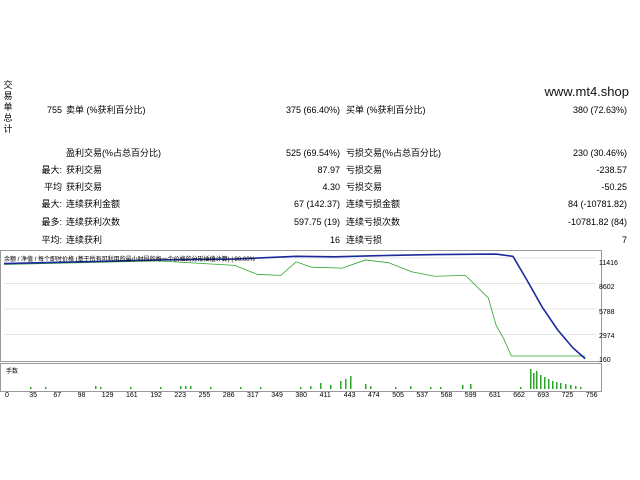 The height and width of the screenshot is (480, 640). What do you see at coordinates (33, 395) in the screenshot?
I see `x-tick-label: 35` at bounding box center [33, 395].